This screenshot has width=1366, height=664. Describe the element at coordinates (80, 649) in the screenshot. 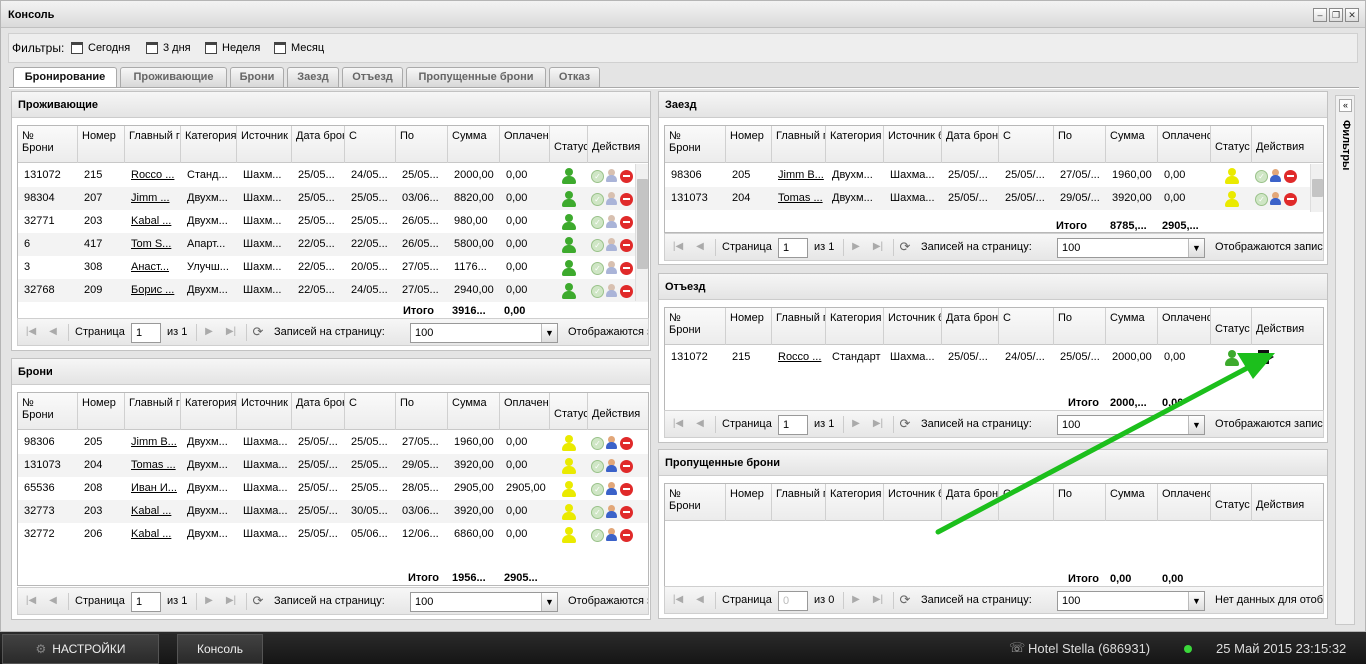

I see `settings-button: ⚙ НАСТРОЙКИ` at that location.